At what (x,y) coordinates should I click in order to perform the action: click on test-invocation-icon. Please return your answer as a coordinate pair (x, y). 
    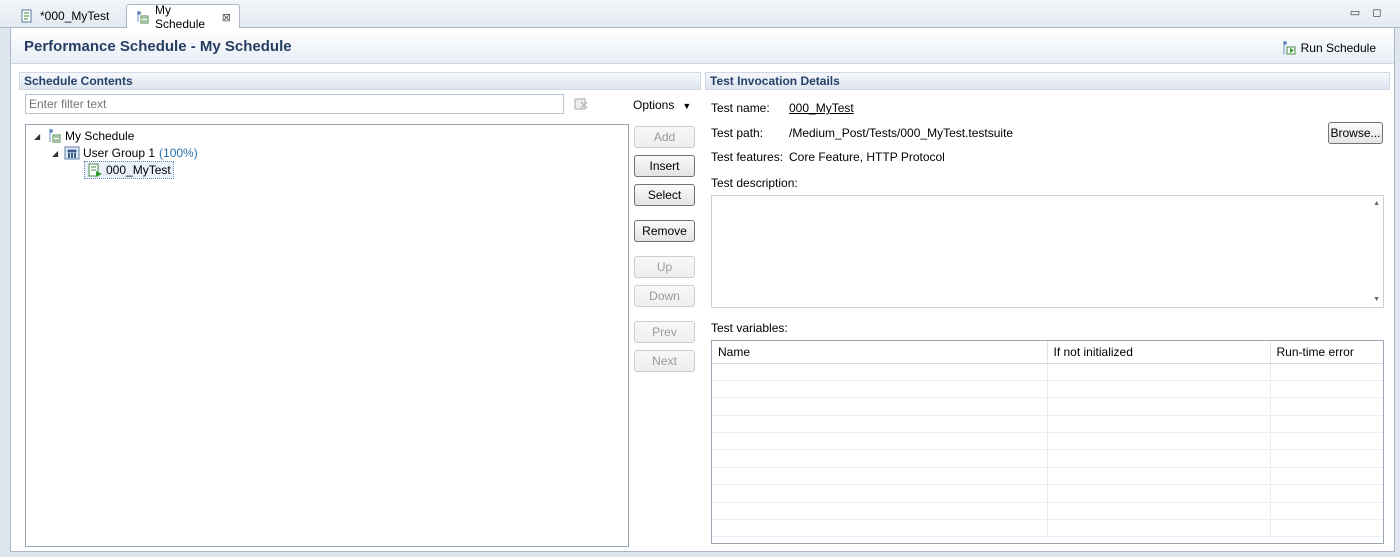
    Looking at the image, I should click on (95, 170).